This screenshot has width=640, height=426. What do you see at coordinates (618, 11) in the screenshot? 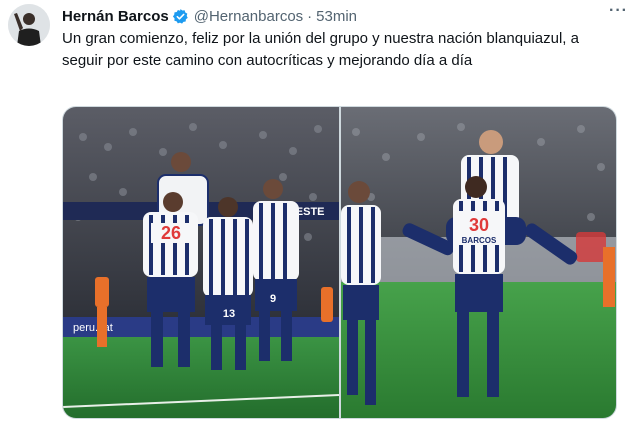
I see `more-options-icon: ···` at bounding box center [618, 11].